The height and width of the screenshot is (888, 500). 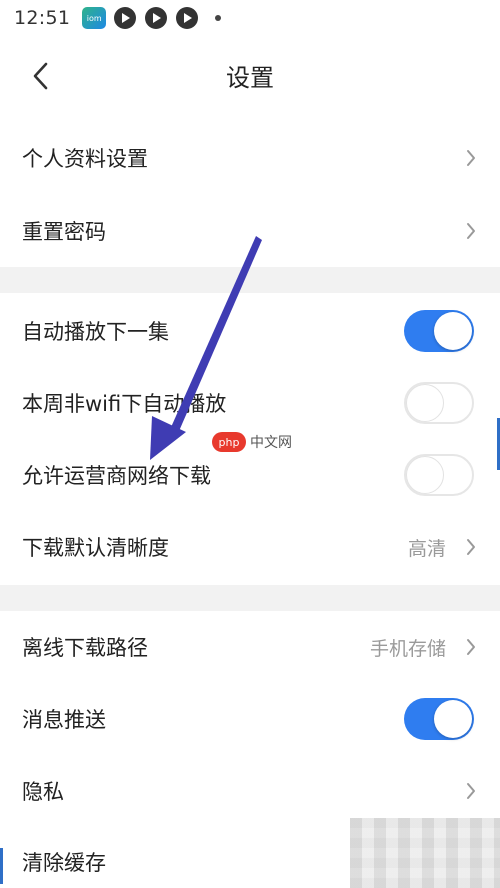 What do you see at coordinates (426, 548) in the screenshot?
I see `settings-item-value: 高清` at bounding box center [426, 548].